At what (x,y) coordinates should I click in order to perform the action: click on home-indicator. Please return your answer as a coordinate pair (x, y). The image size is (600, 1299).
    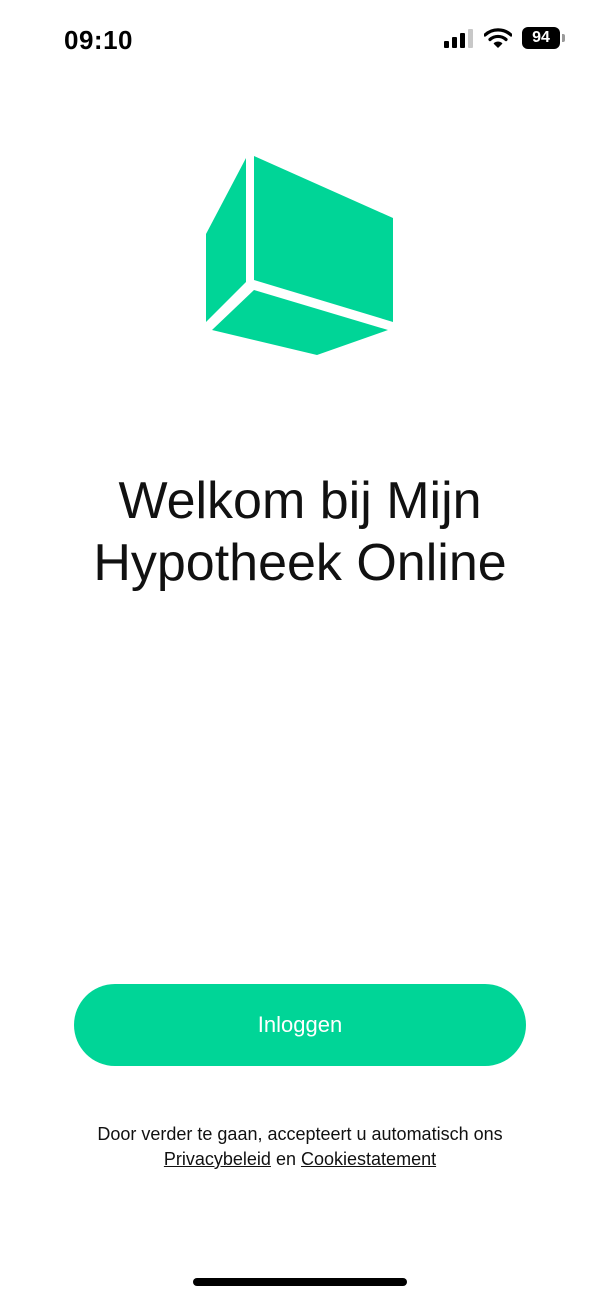
    Looking at the image, I should click on (300, 1282).